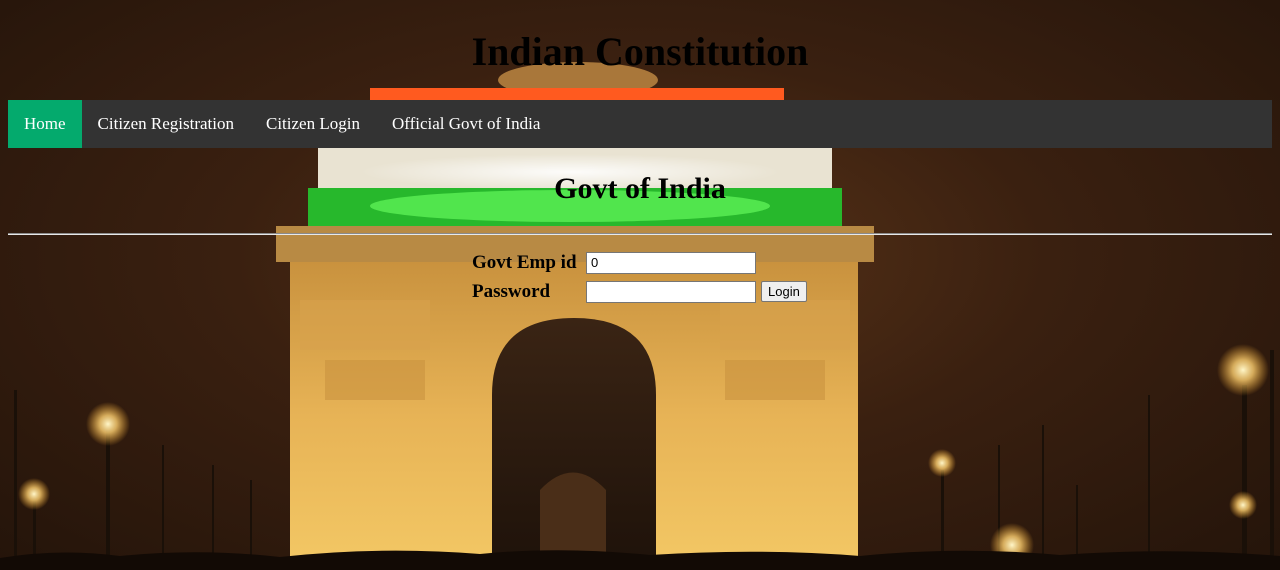  I want to click on section-title: Govt of India, so click(640, 188).